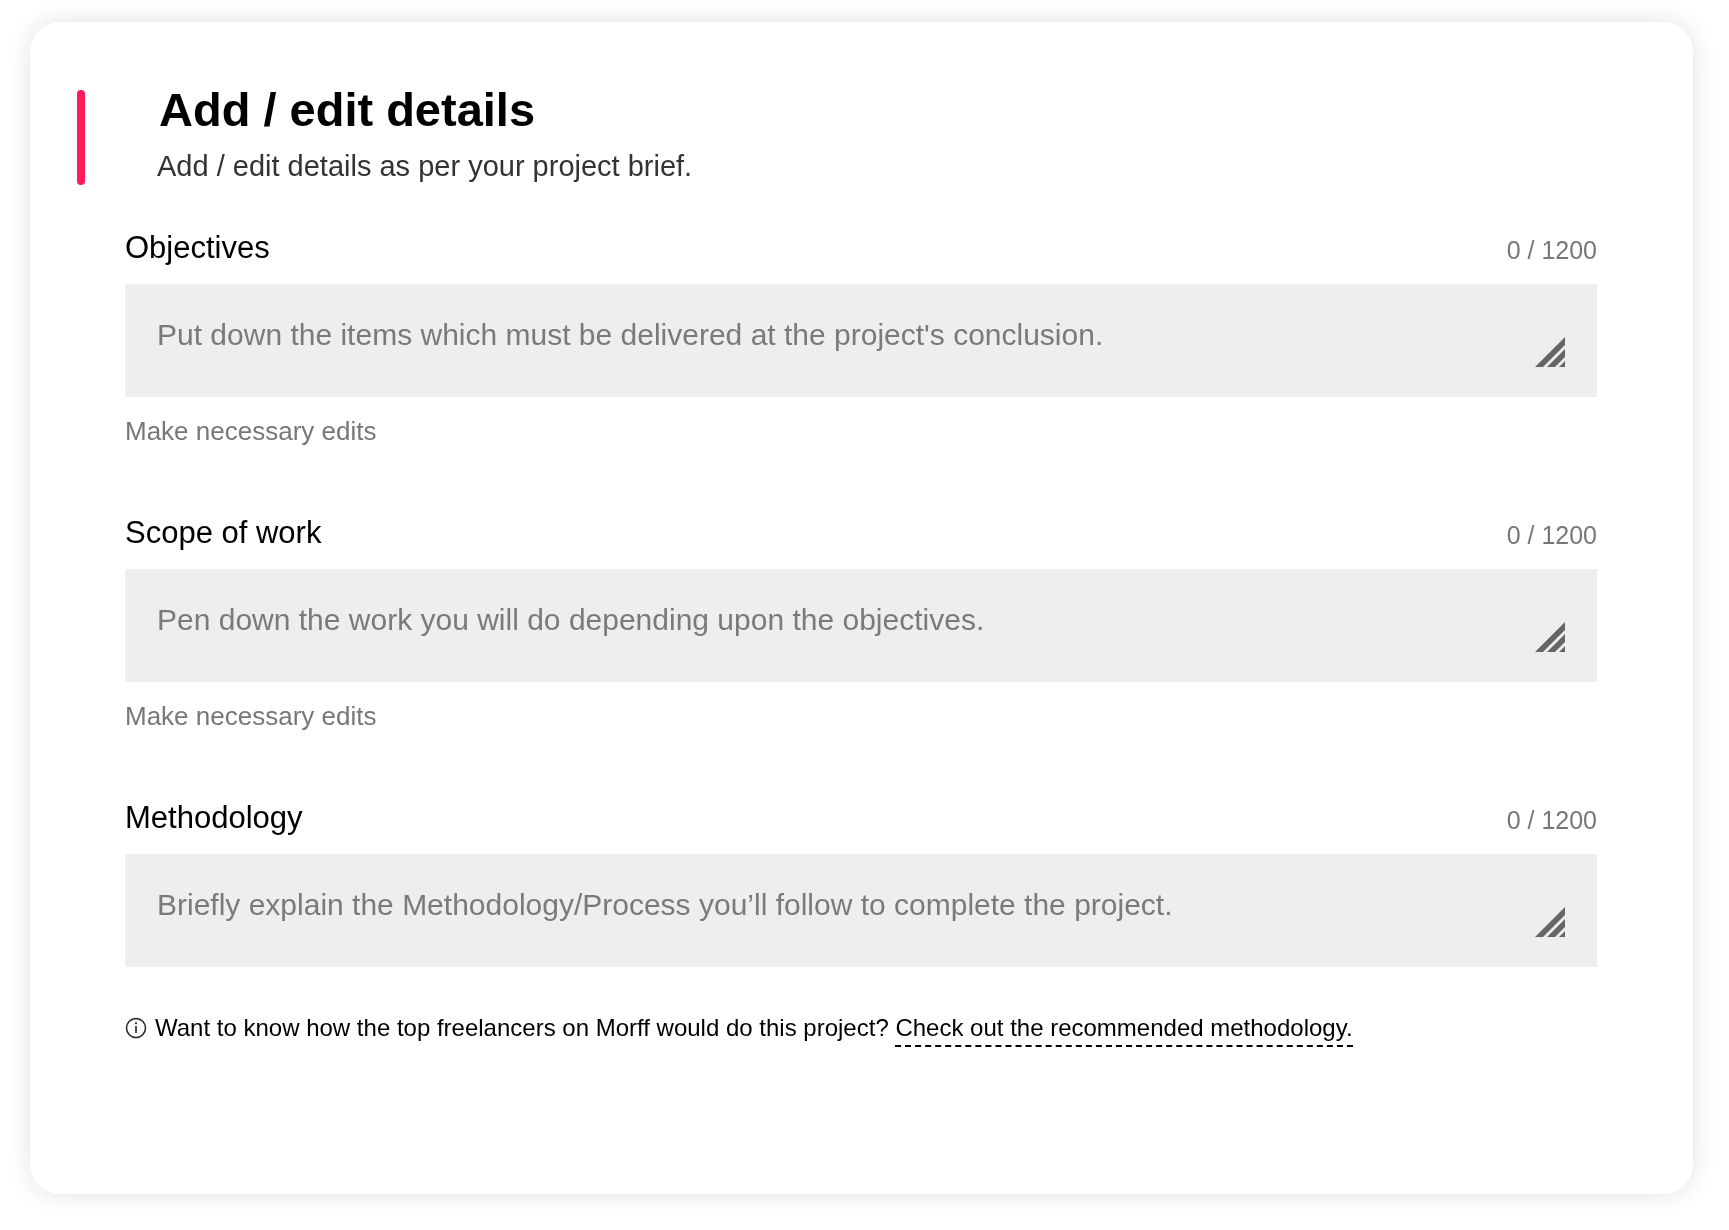  I want to click on text-area: Briefly explain the Methodology/Process you’ll follow to complete the project., so click(861, 910).